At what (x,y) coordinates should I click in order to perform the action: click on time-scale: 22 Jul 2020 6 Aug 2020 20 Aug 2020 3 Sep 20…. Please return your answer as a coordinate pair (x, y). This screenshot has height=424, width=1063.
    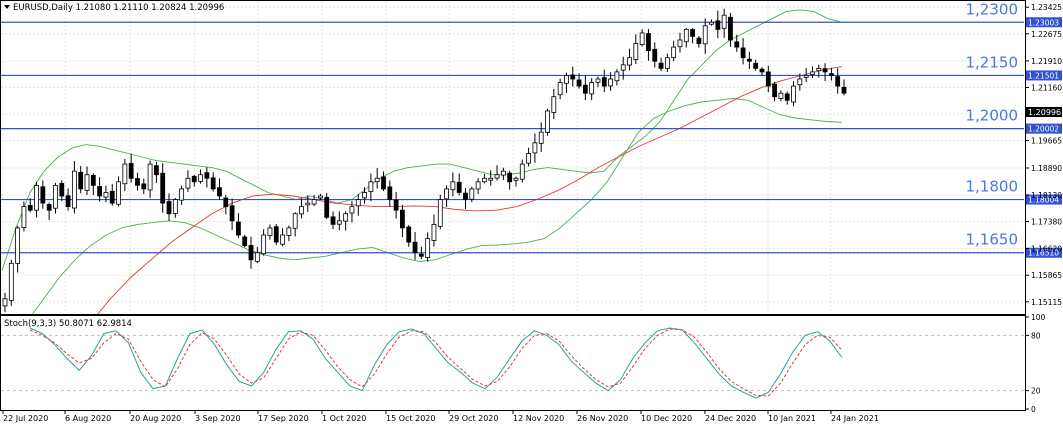
    Looking at the image, I should click on (440, 416).